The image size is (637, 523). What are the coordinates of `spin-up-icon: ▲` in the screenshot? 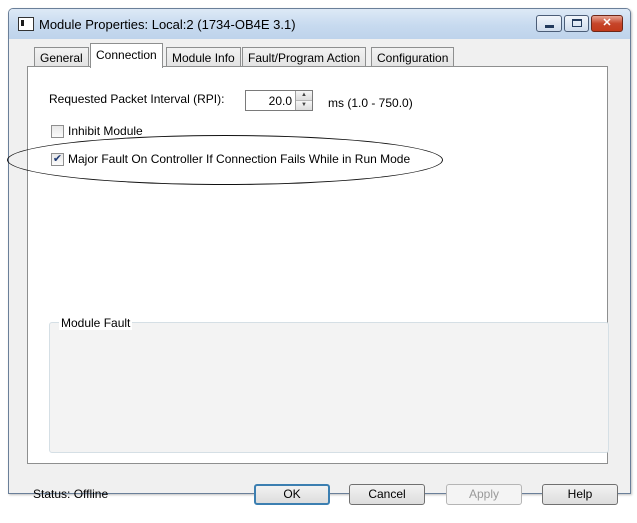 It's located at (304, 96).